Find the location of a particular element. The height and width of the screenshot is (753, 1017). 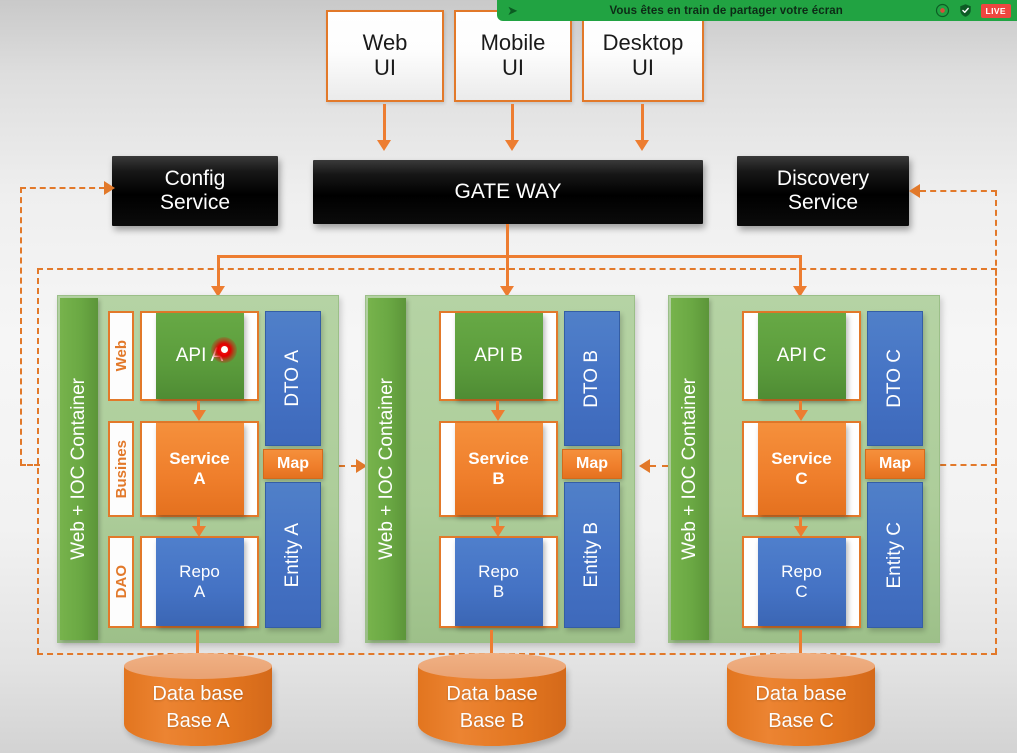

dao-layer-frame-c: Repo C is located at coordinates (801, 582).